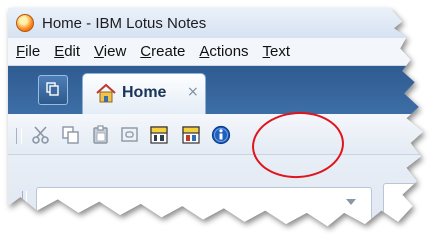 The height and width of the screenshot is (247, 437). Describe the element at coordinates (215, 23) in the screenshot. I see `title-bar: Home - IBM Lotus Notes` at that location.